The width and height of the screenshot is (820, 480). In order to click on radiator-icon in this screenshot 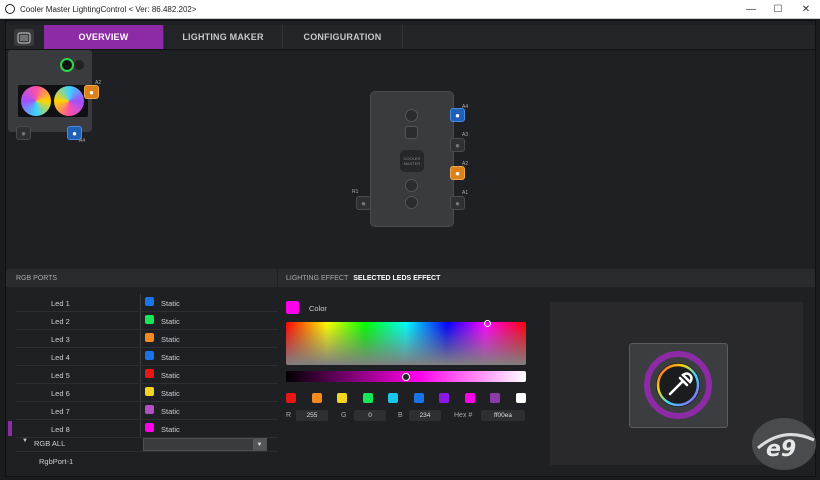, I will do `click(53, 101)`.